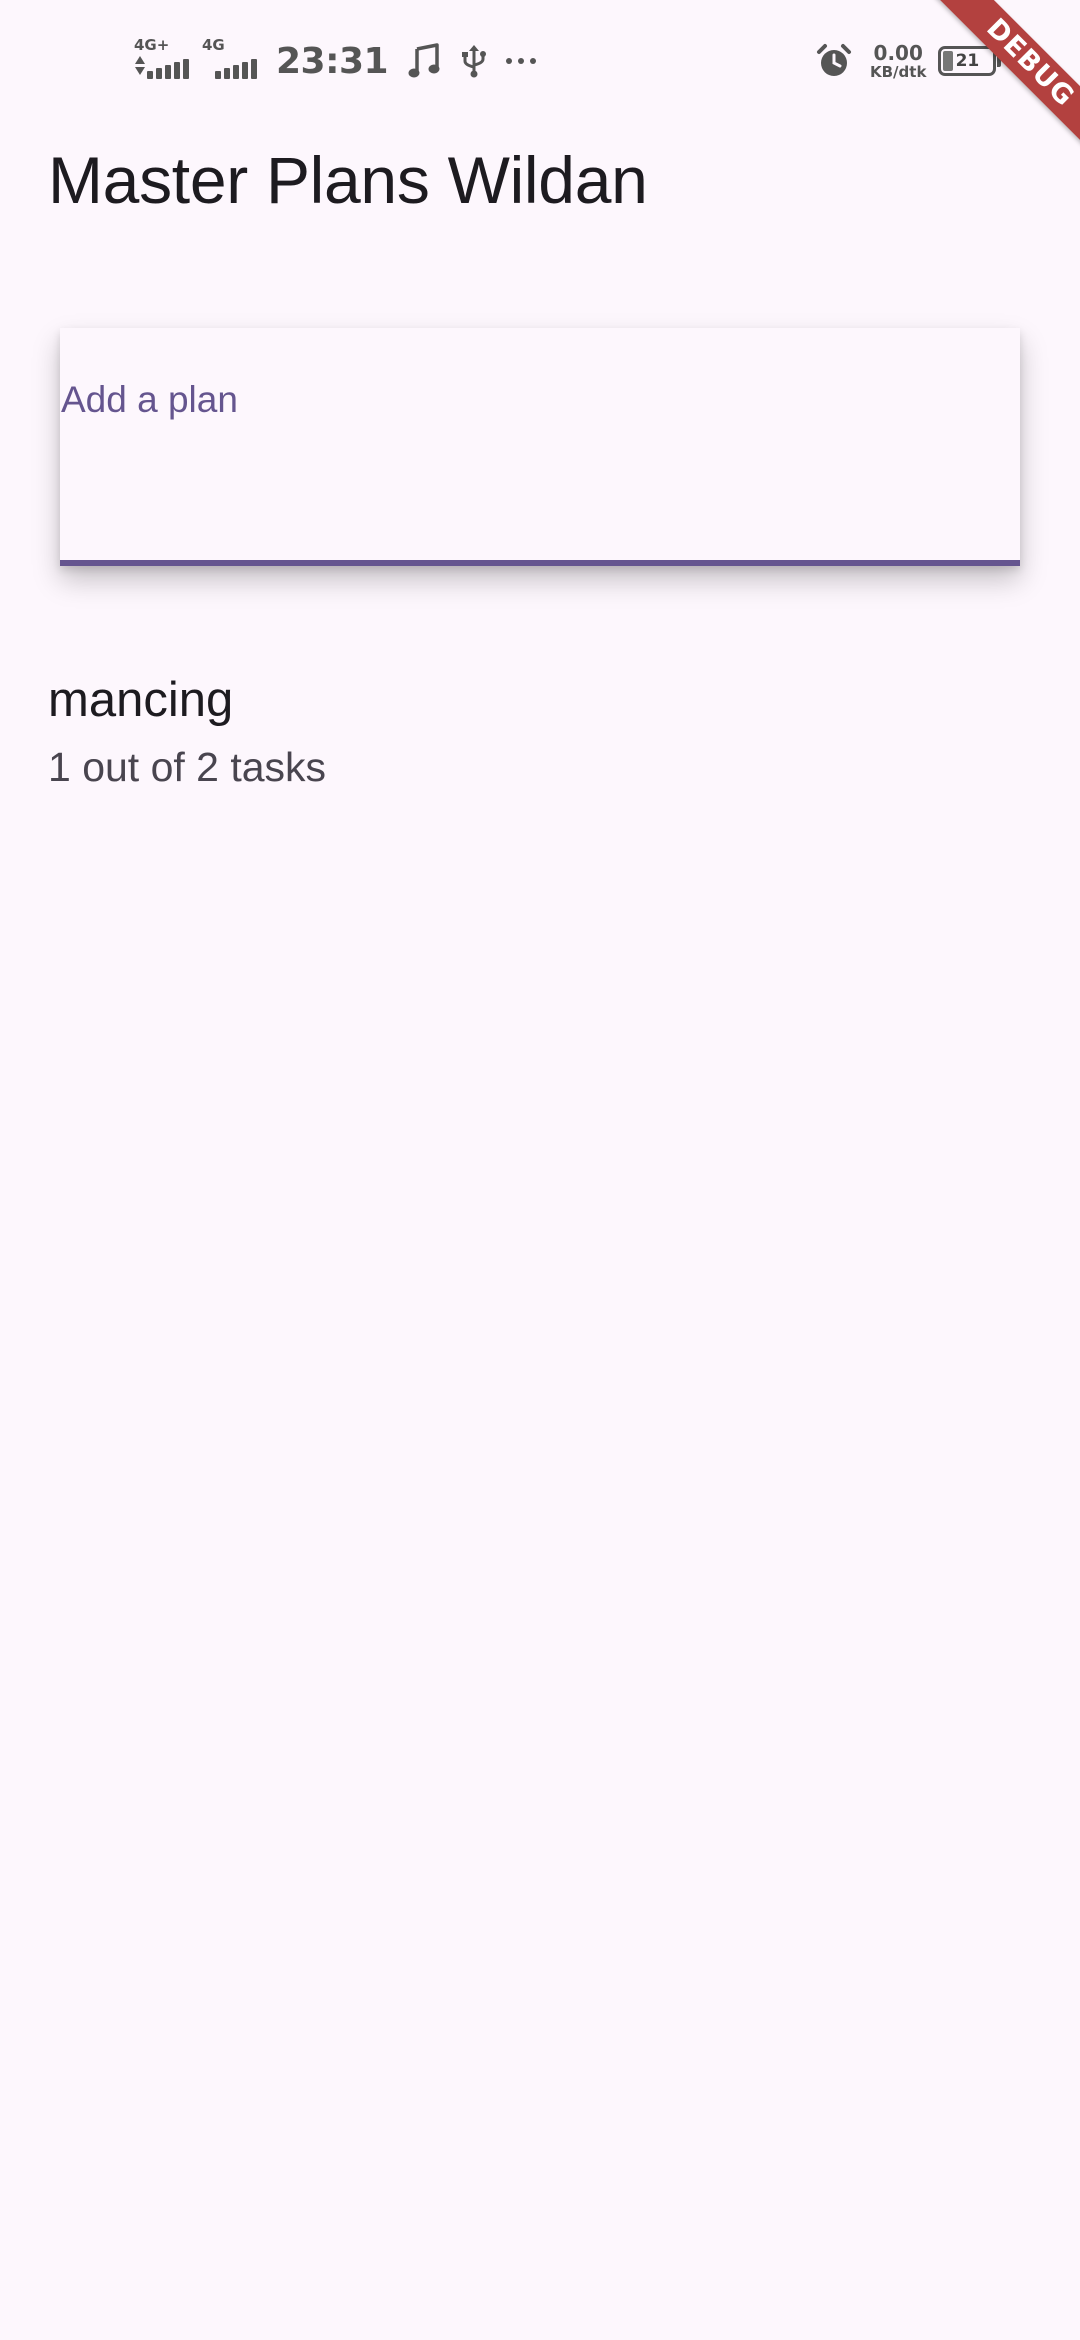  What do you see at coordinates (1002, 84) in the screenshot?
I see `debug-banner-label: DEBUG` at bounding box center [1002, 84].